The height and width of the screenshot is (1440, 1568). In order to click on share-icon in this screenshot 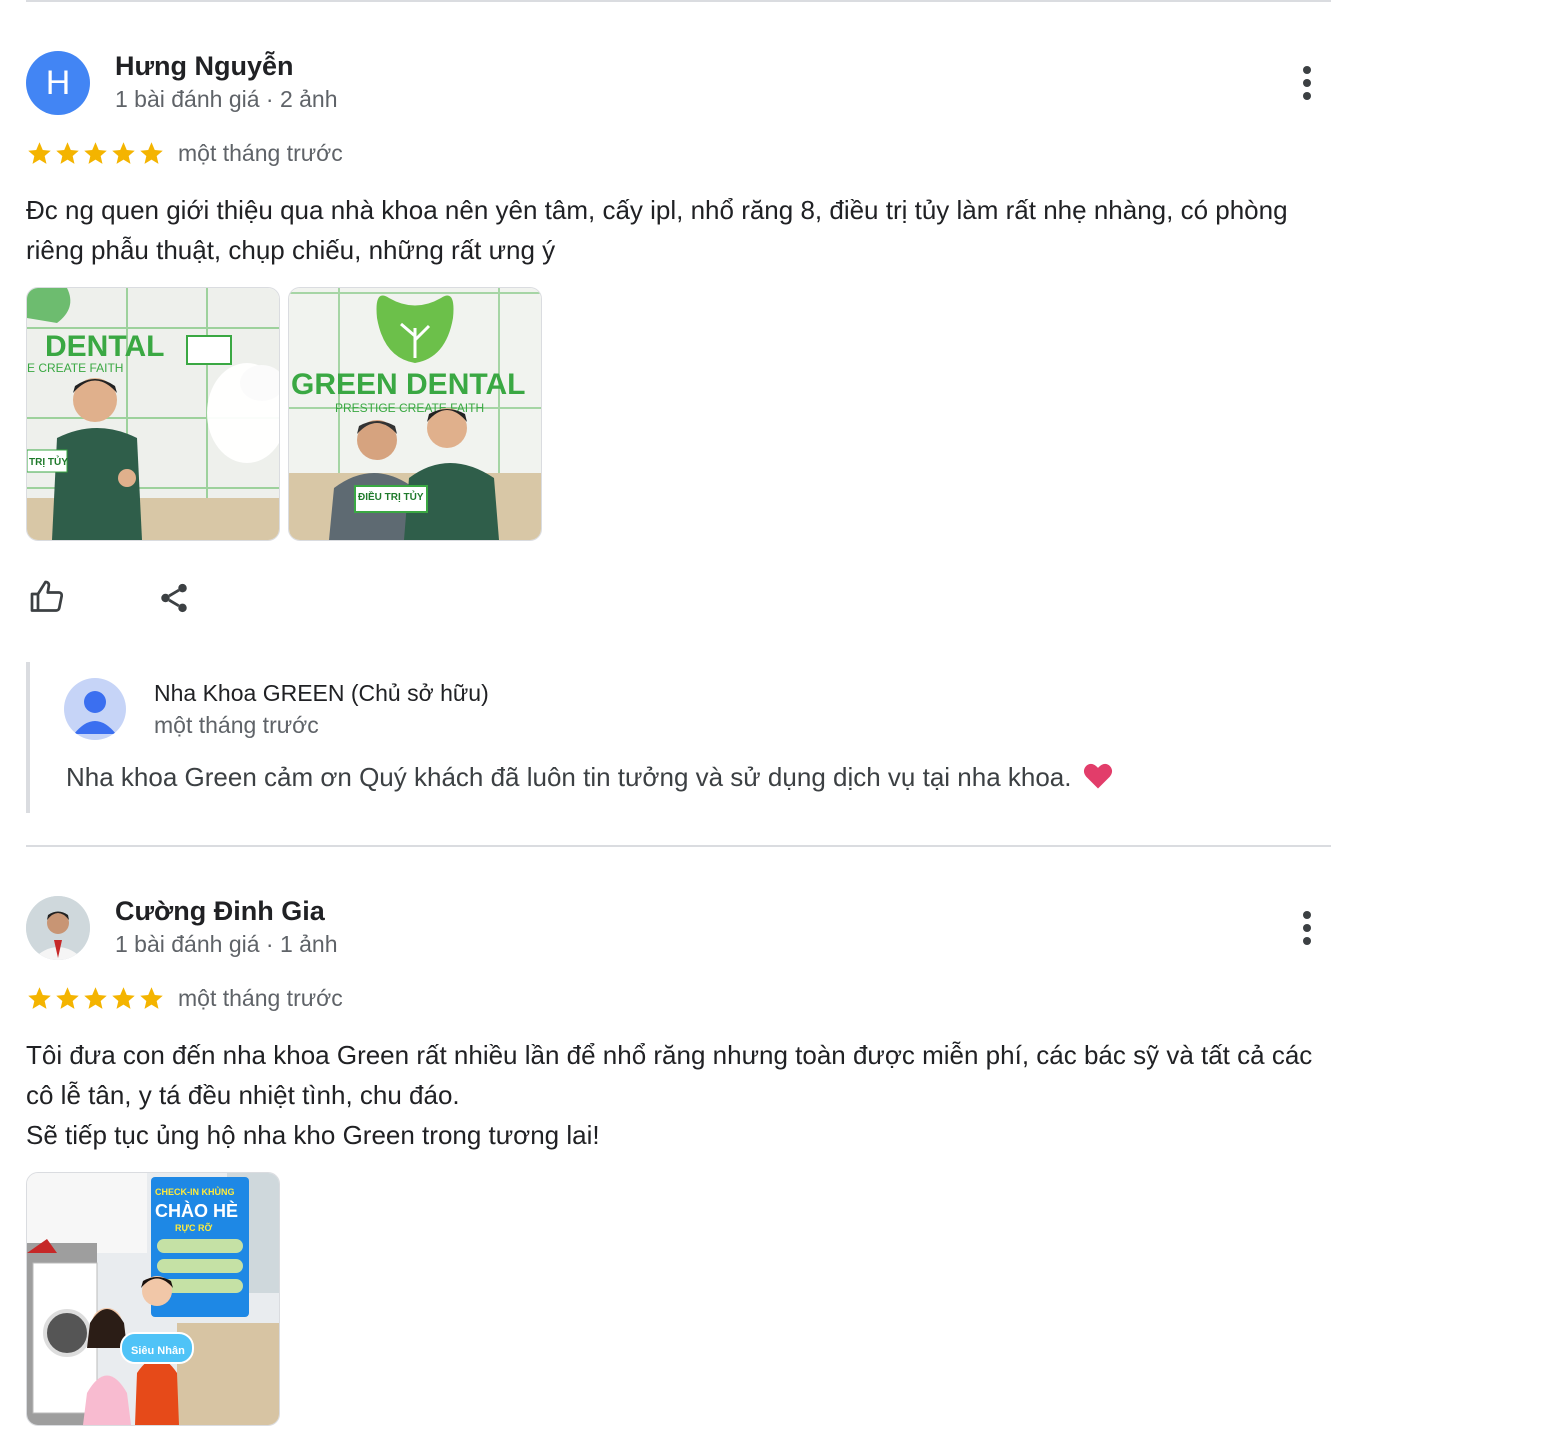, I will do `click(174, 598)`.